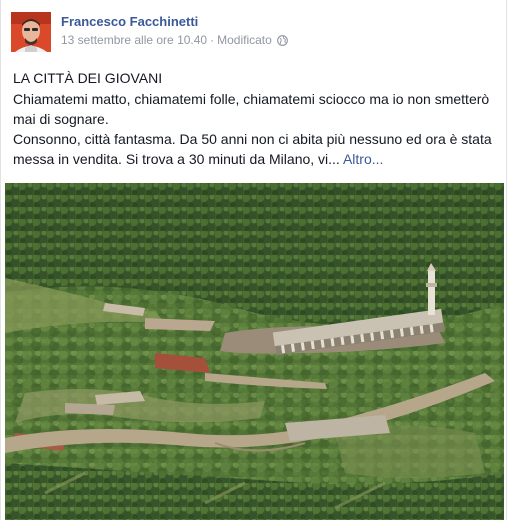  Describe the element at coordinates (244, 40) in the screenshot. I see `edited-label: Modificato` at that location.